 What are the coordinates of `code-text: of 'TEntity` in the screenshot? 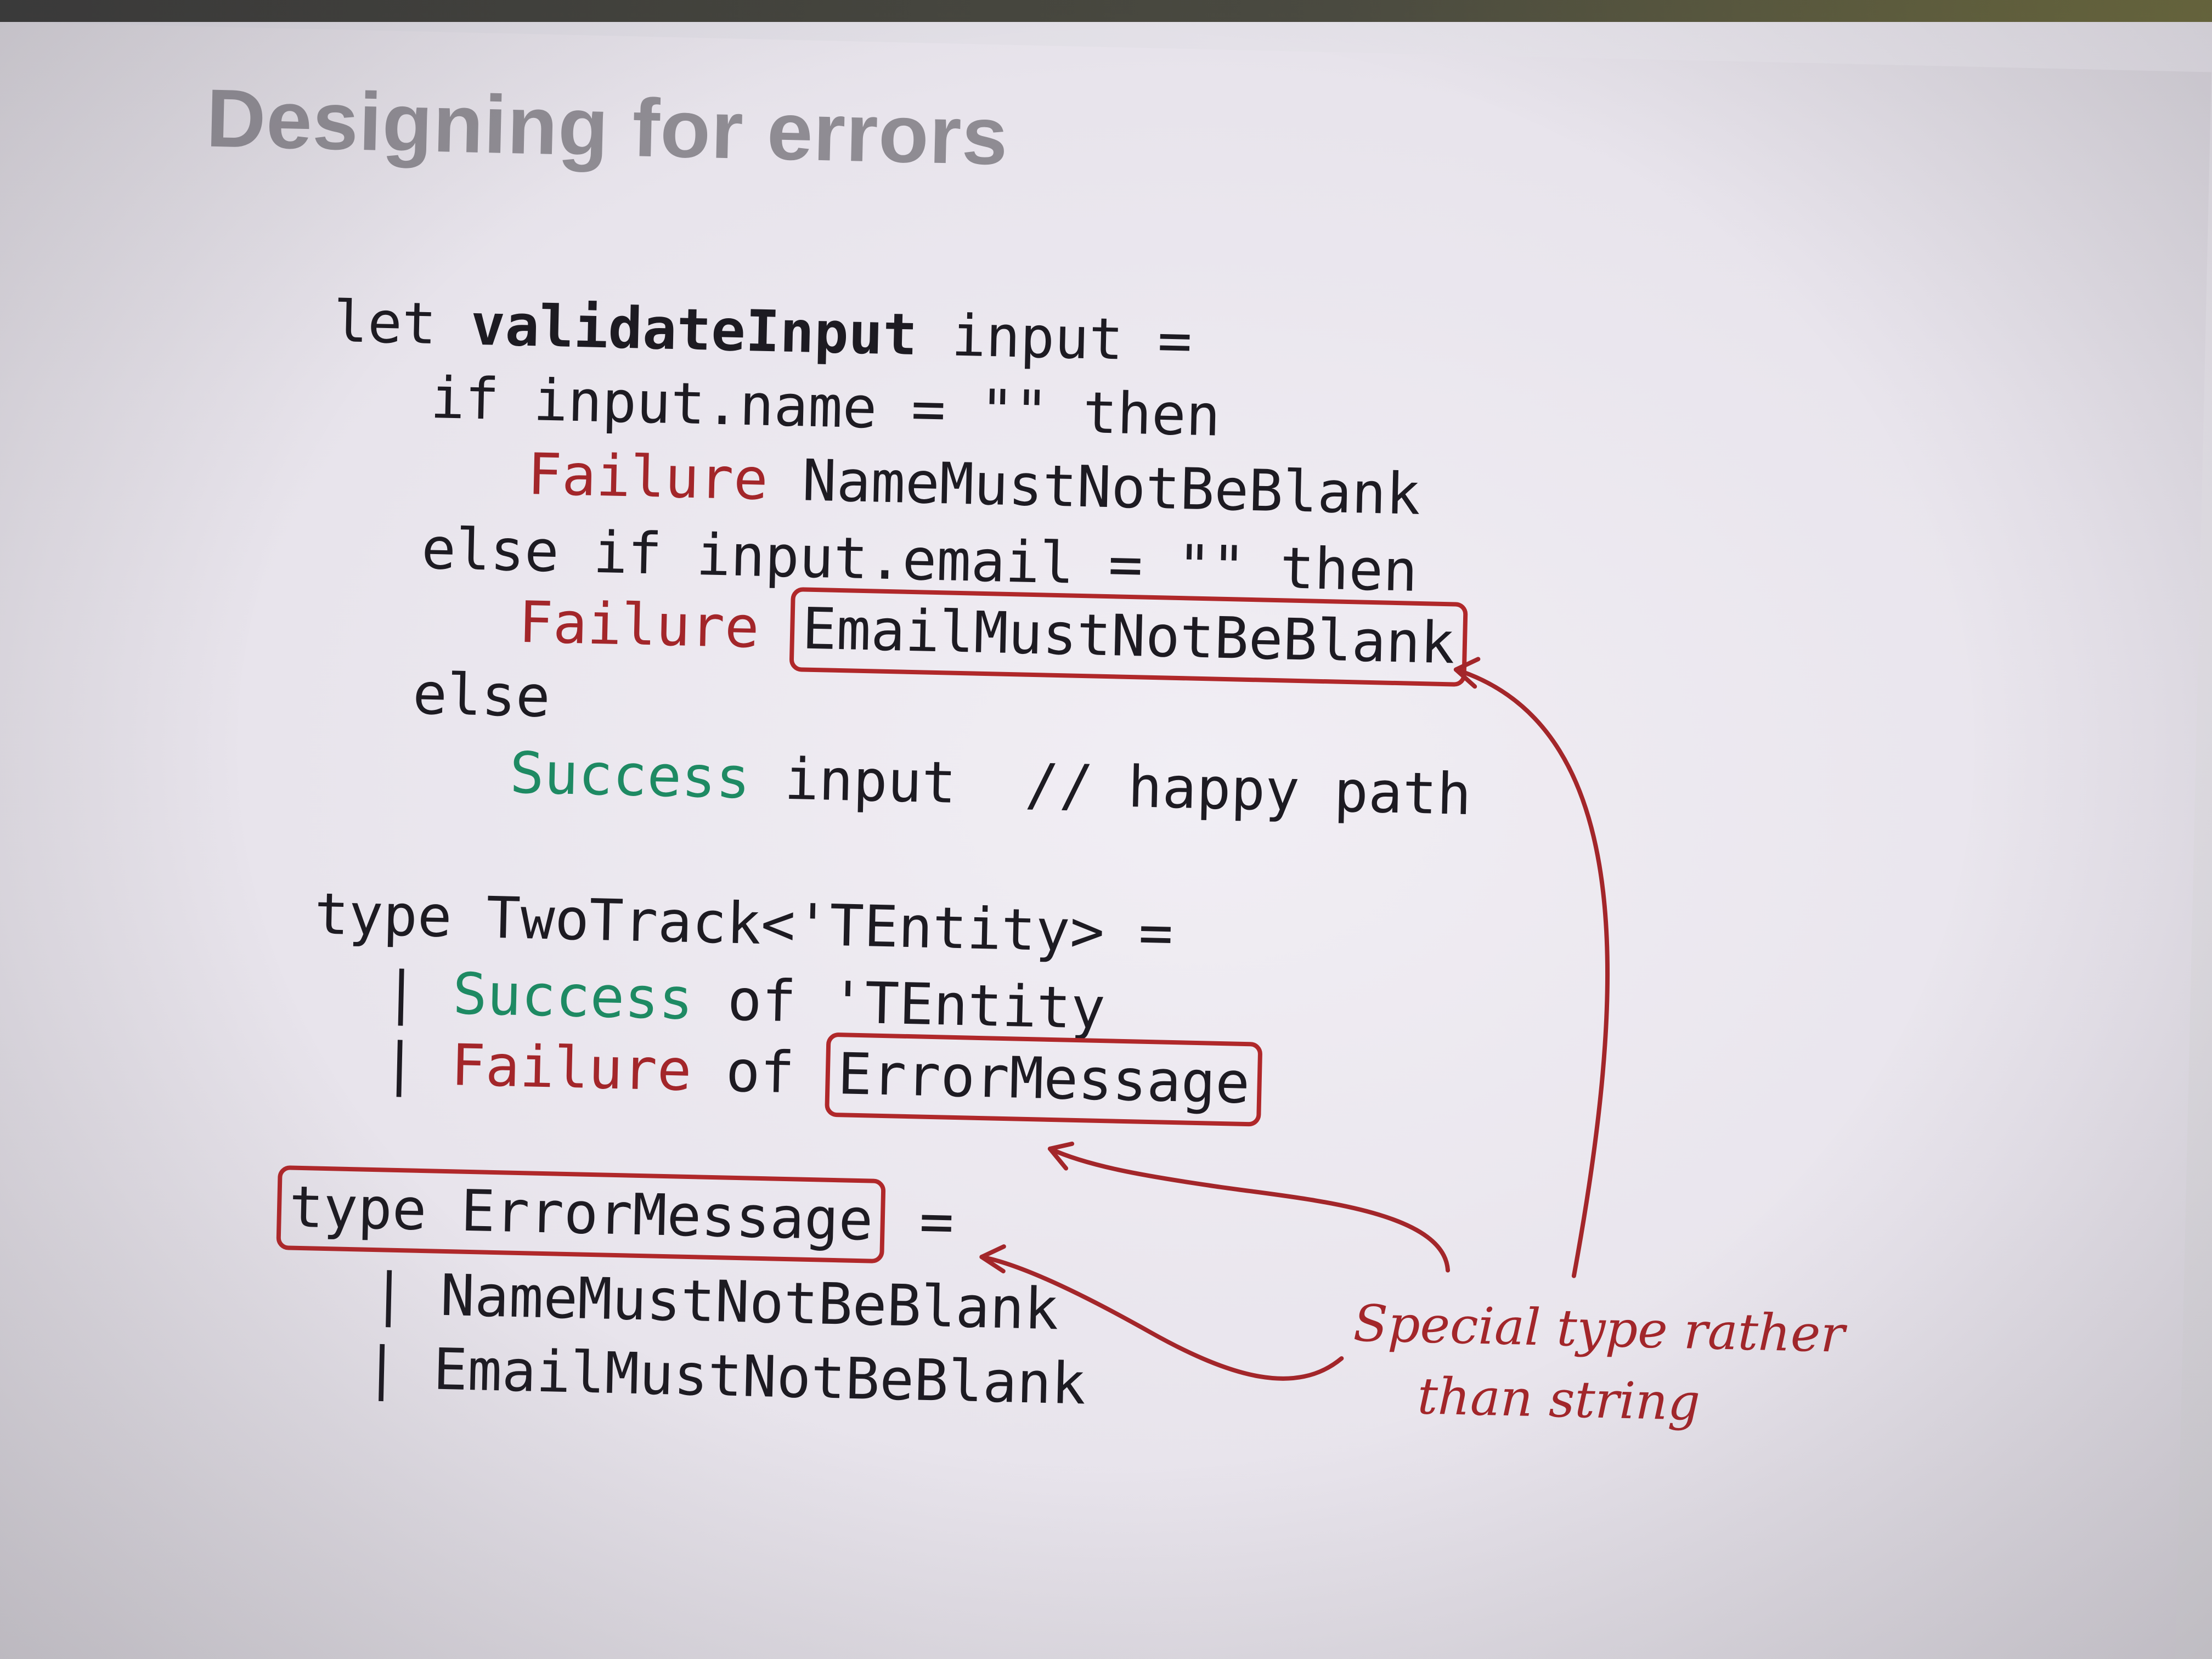 It's located at (916, 1004).